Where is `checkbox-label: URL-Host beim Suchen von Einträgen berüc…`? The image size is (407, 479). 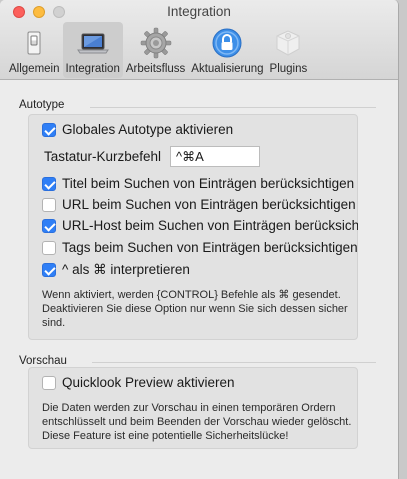
checkbox-label: URL-Host beim Suchen von Einträgen berüc… is located at coordinates (210, 225).